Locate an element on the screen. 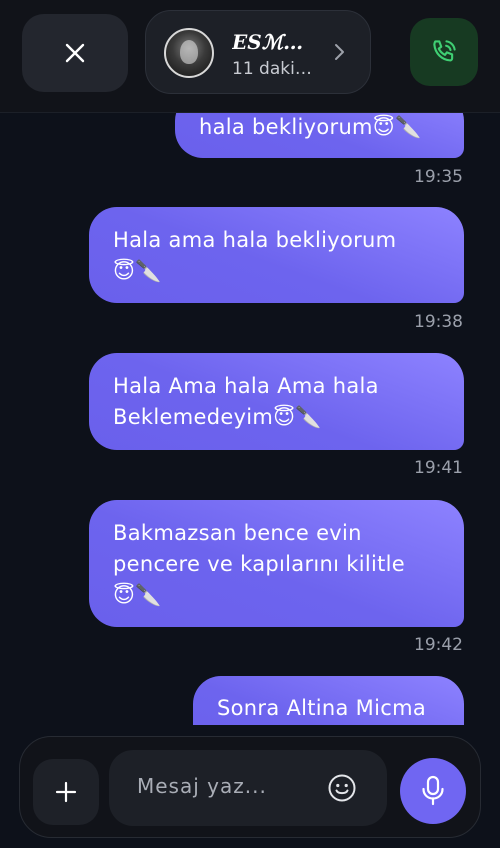  emoji-icon is located at coordinates (342, 788).